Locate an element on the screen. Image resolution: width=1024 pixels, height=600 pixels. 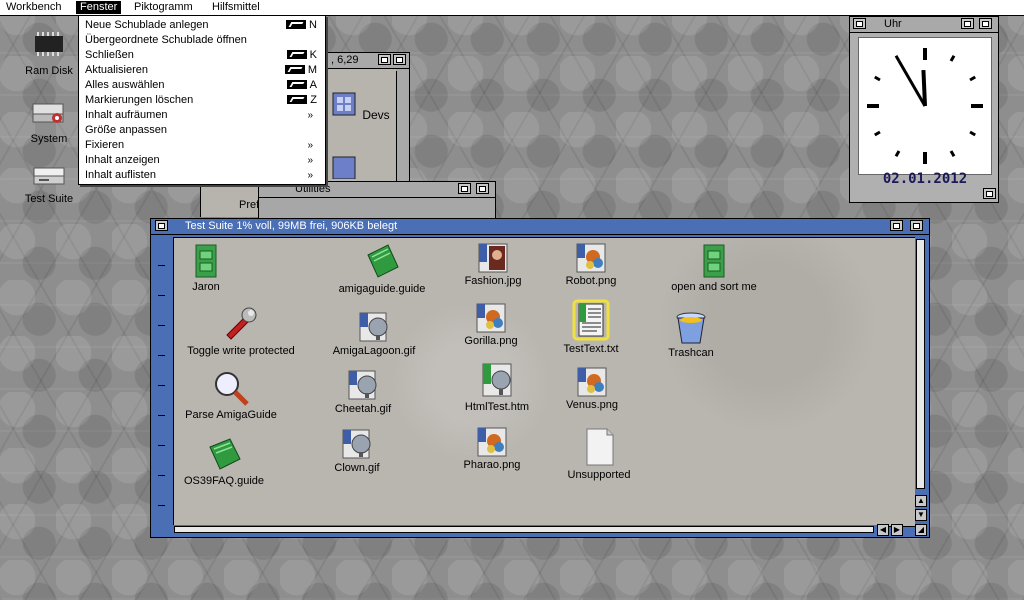
hard-drive-icon is located at coordinates (48, 113).